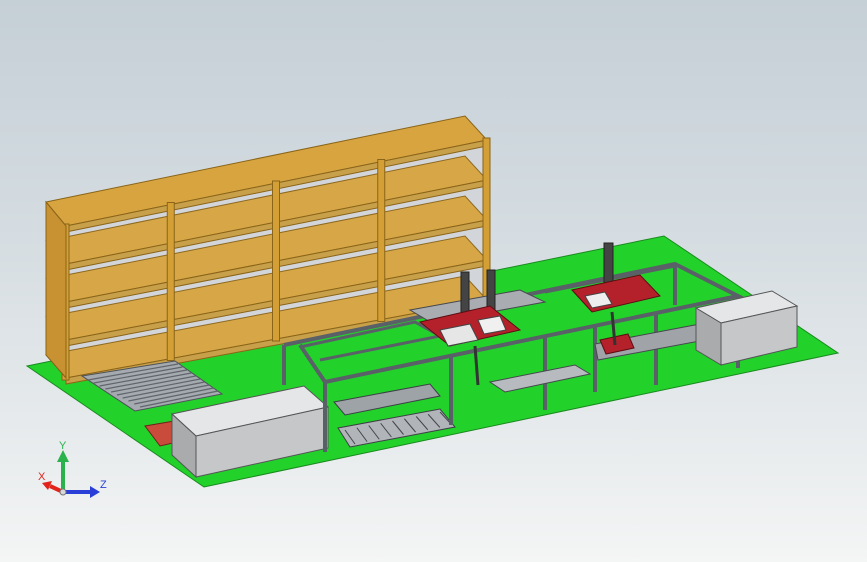  What do you see at coordinates (103, 485) in the screenshot?
I see `z-axis-label: Z` at bounding box center [103, 485].